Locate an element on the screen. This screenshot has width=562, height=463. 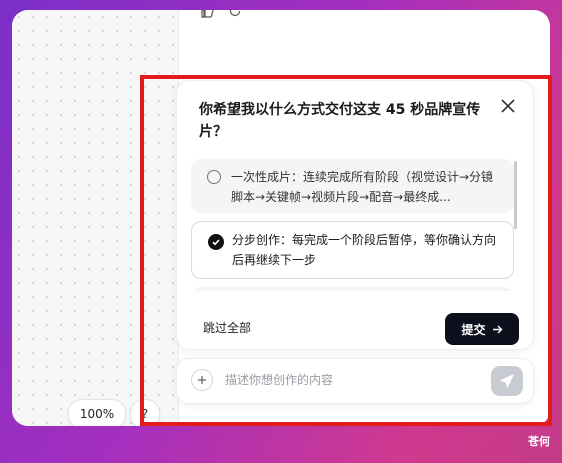
refresh-icon is located at coordinates (235, 15).